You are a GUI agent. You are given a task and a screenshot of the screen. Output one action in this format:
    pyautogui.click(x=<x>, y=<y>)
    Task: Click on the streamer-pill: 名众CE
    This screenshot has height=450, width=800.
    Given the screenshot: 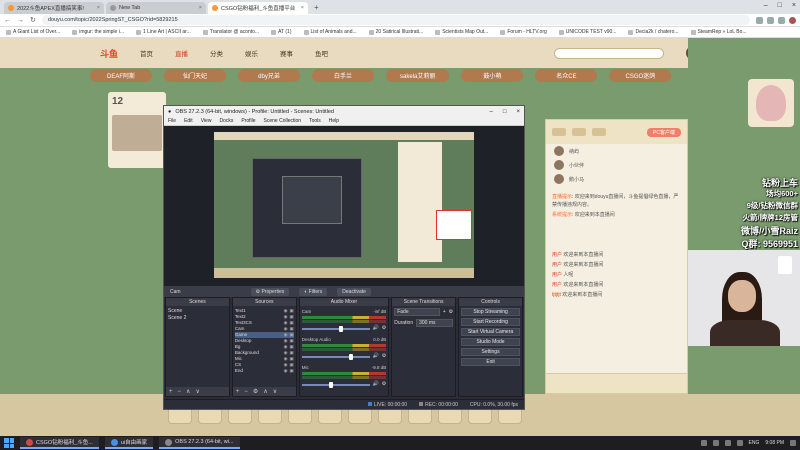 What is the action you would take?
    pyautogui.click(x=566, y=75)
    